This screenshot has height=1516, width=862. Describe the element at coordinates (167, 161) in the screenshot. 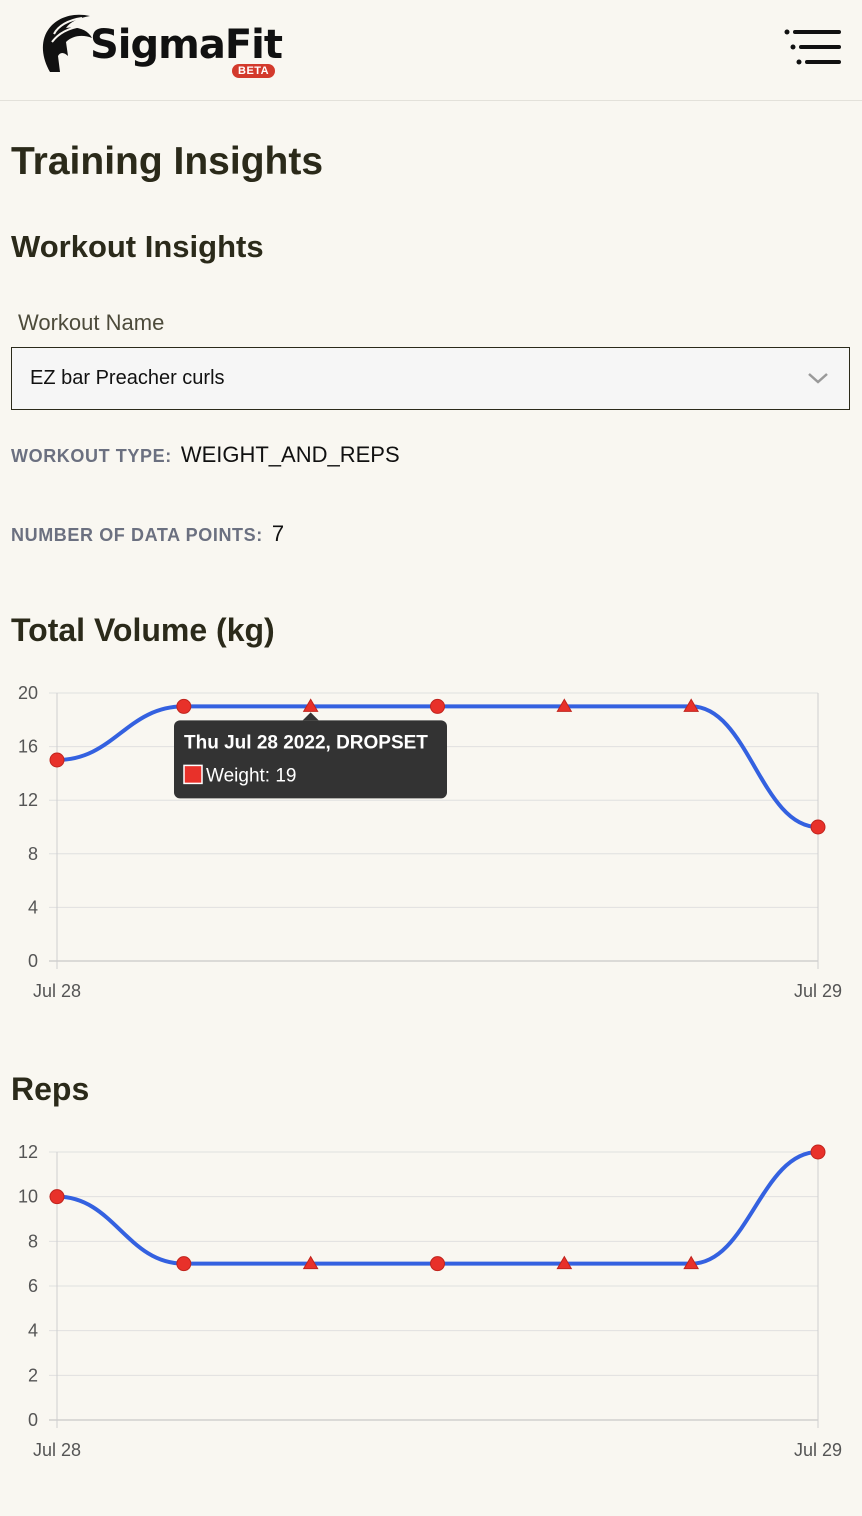

I see `page-title: Training Insights` at that location.